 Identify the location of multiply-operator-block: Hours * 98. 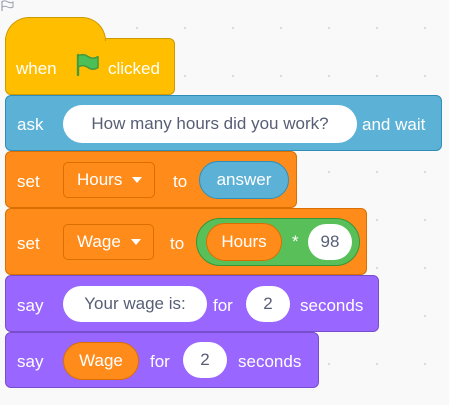
(278, 242).